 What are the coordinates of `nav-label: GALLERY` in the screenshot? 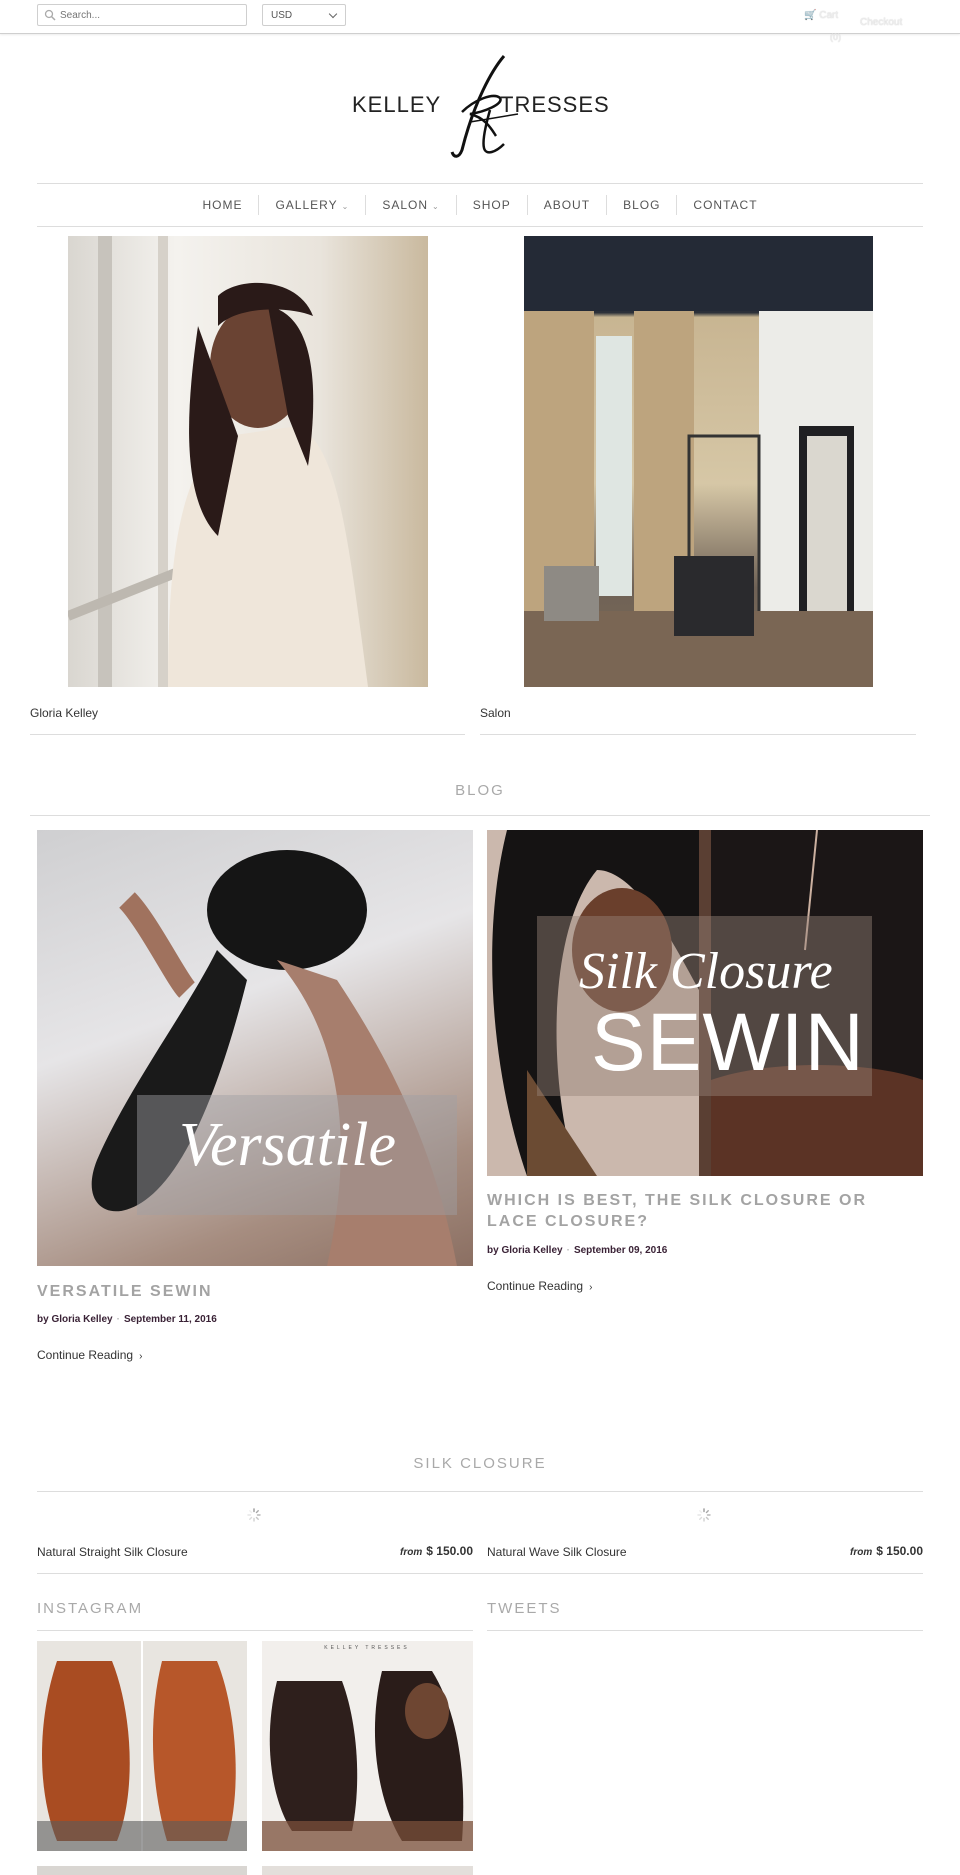 It's located at (306, 205).